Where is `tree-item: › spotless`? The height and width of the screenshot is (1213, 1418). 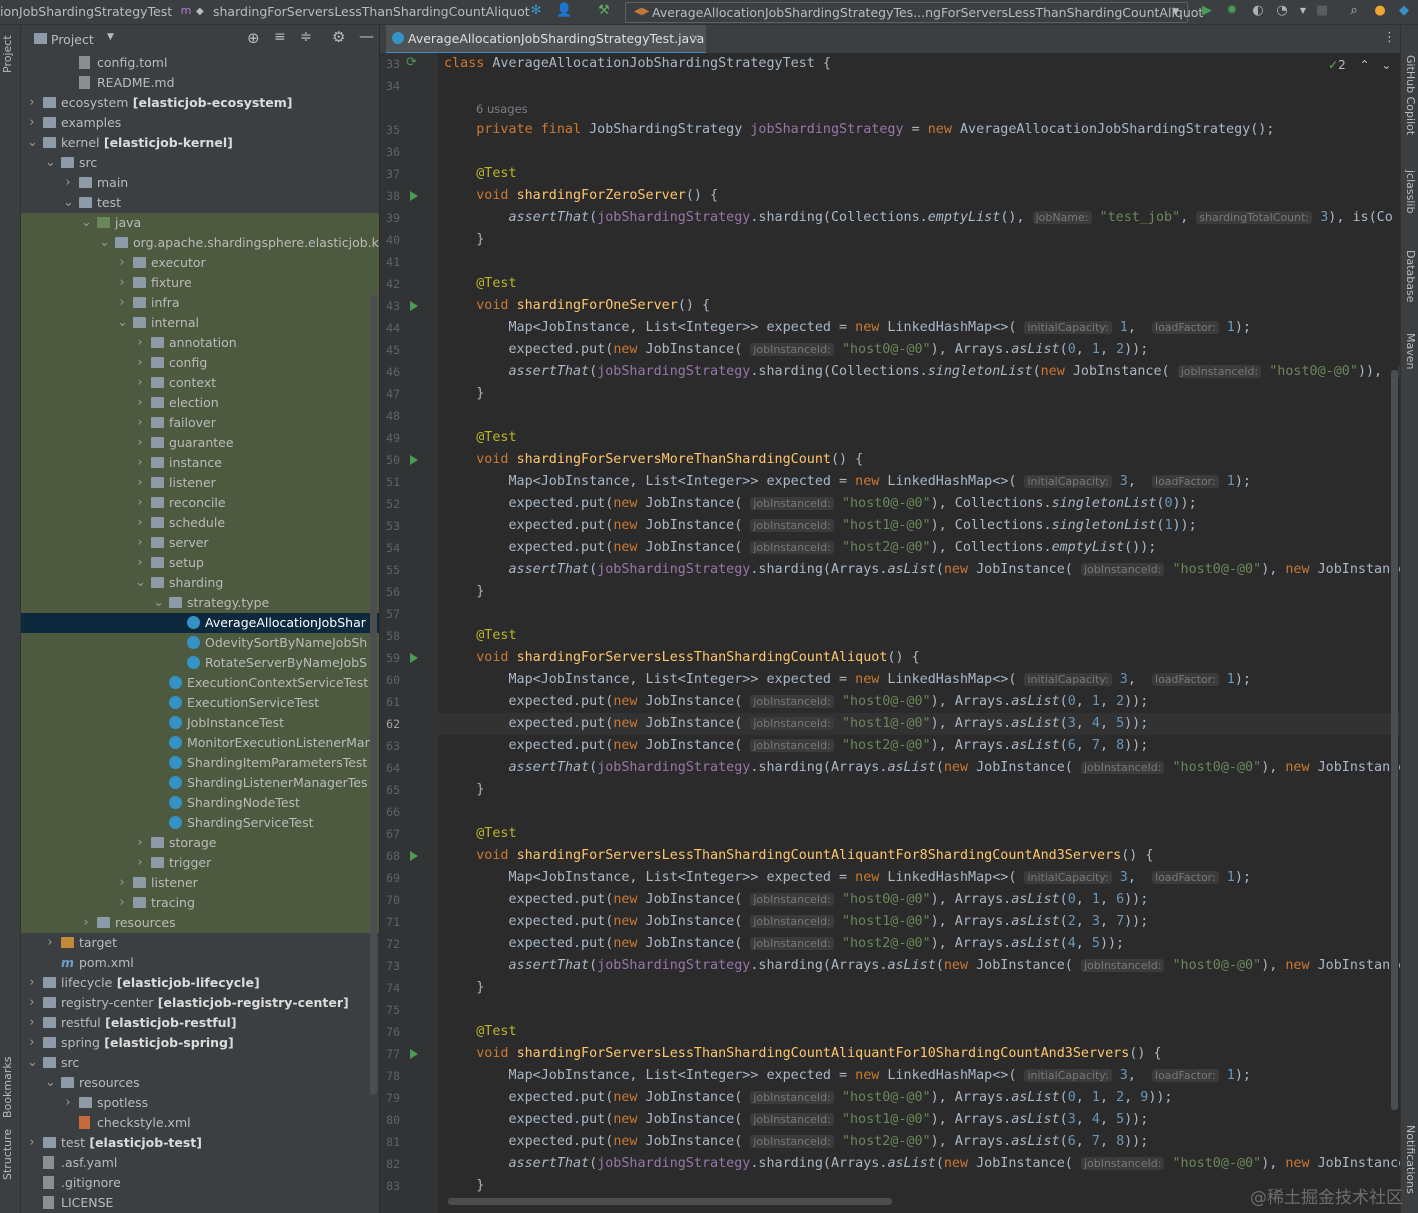
tree-item: › spotless is located at coordinates (200, 1103).